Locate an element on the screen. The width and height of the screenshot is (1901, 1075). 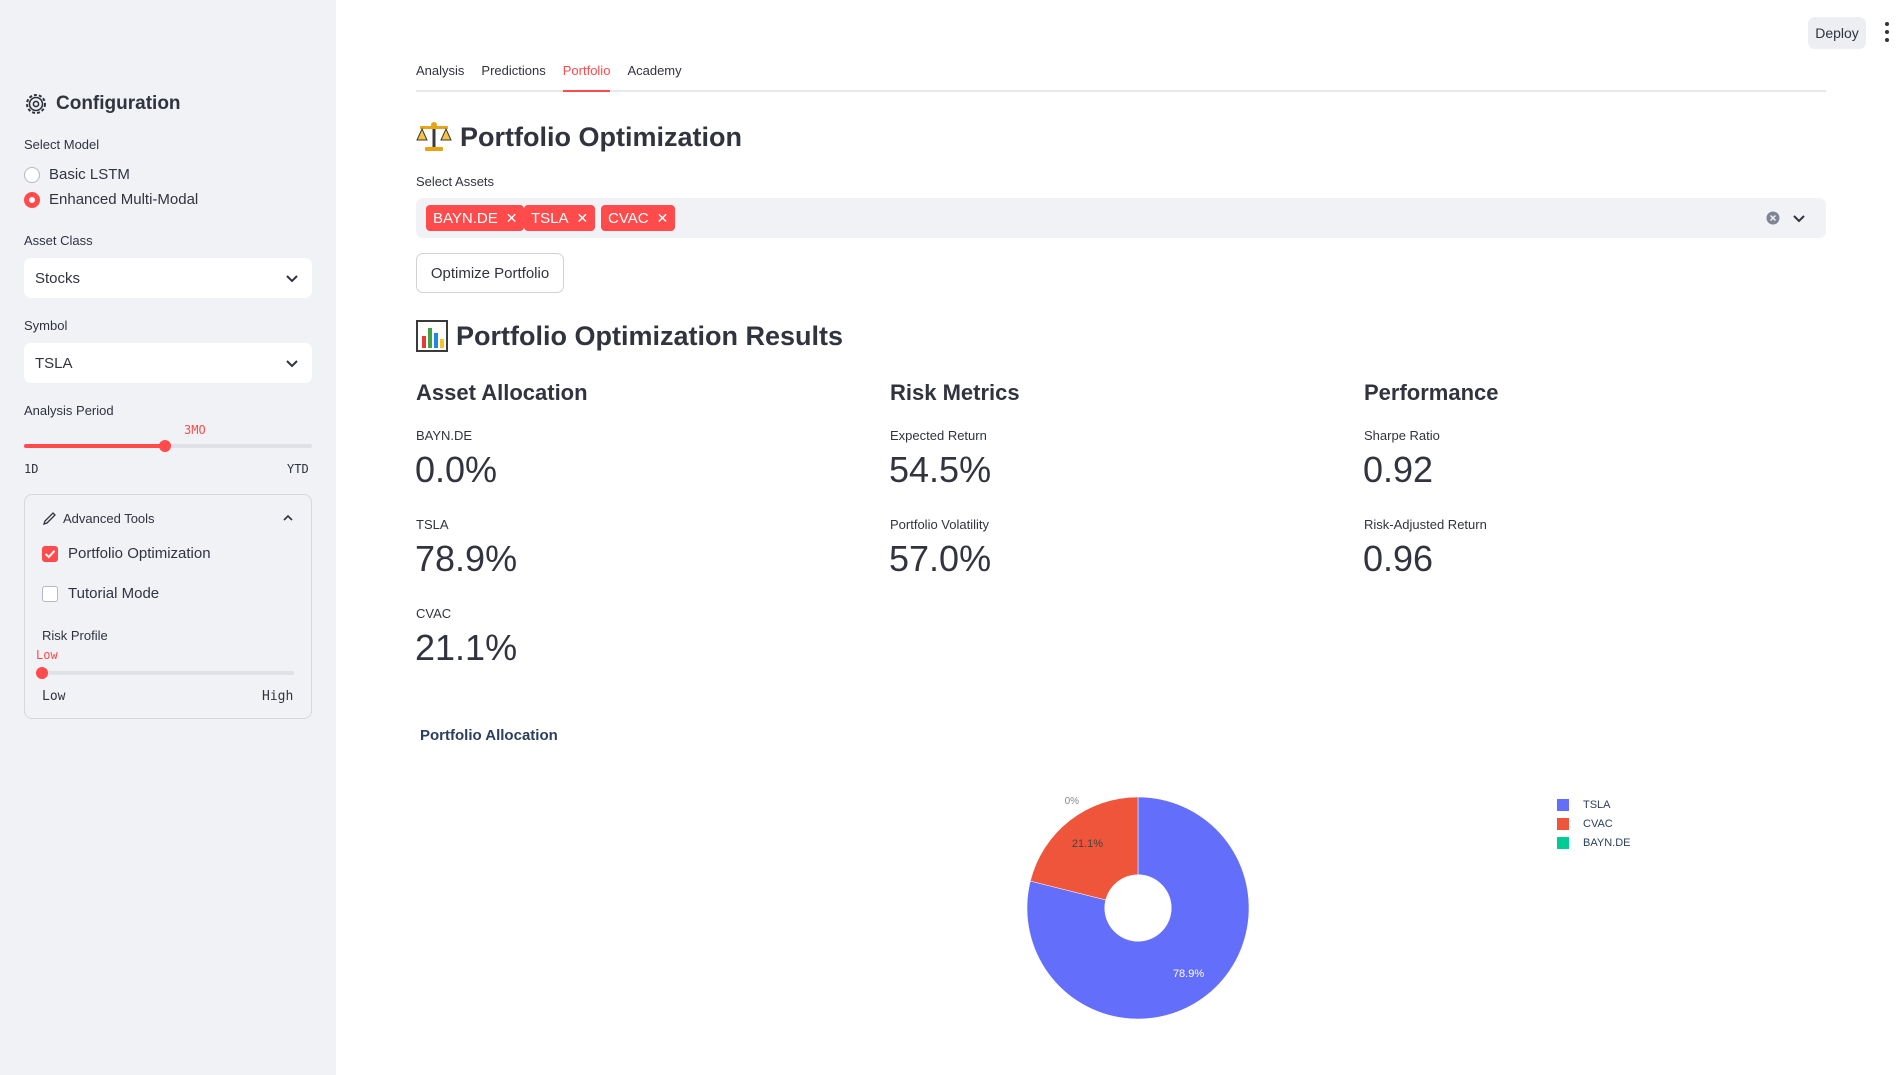
metric-label: Expected Return is located at coordinates (938, 435).